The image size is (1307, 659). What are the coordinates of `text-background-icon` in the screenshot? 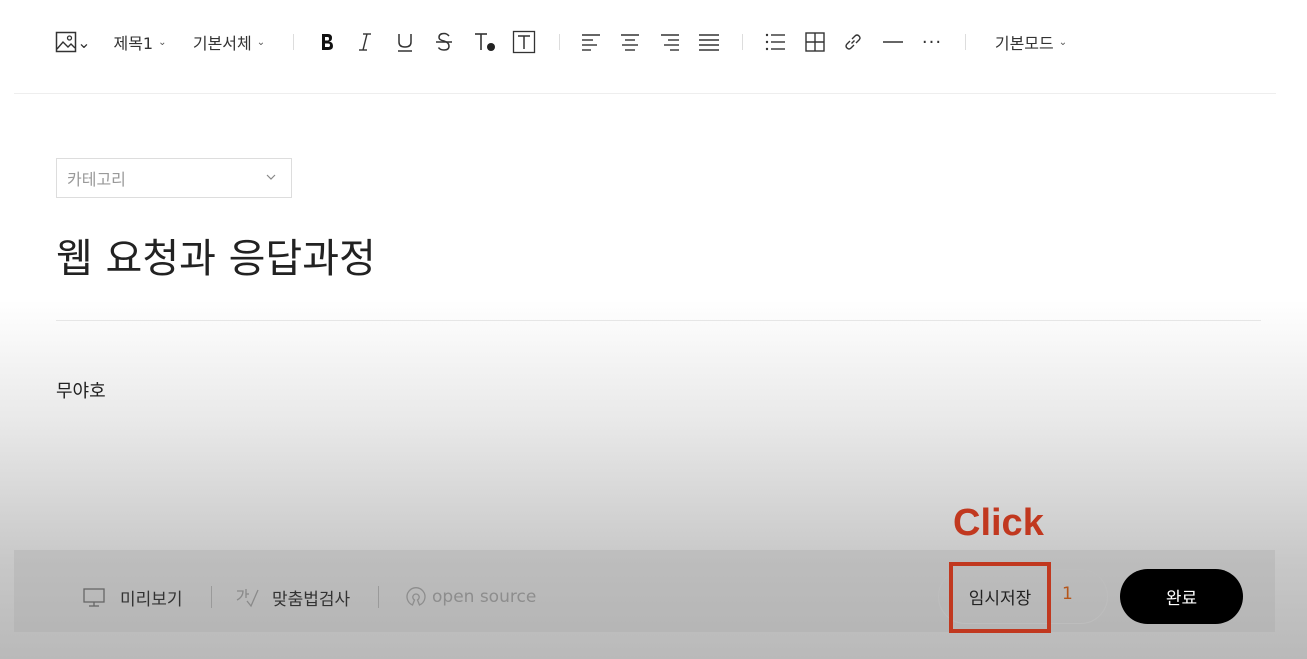 It's located at (524, 42).